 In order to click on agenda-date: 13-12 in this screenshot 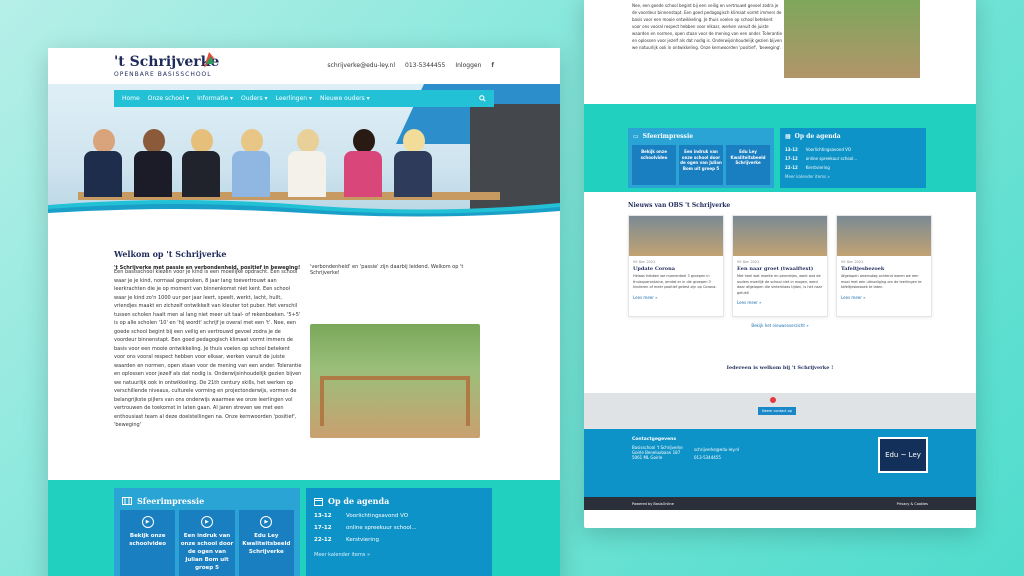, I will do `click(323, 516)`.